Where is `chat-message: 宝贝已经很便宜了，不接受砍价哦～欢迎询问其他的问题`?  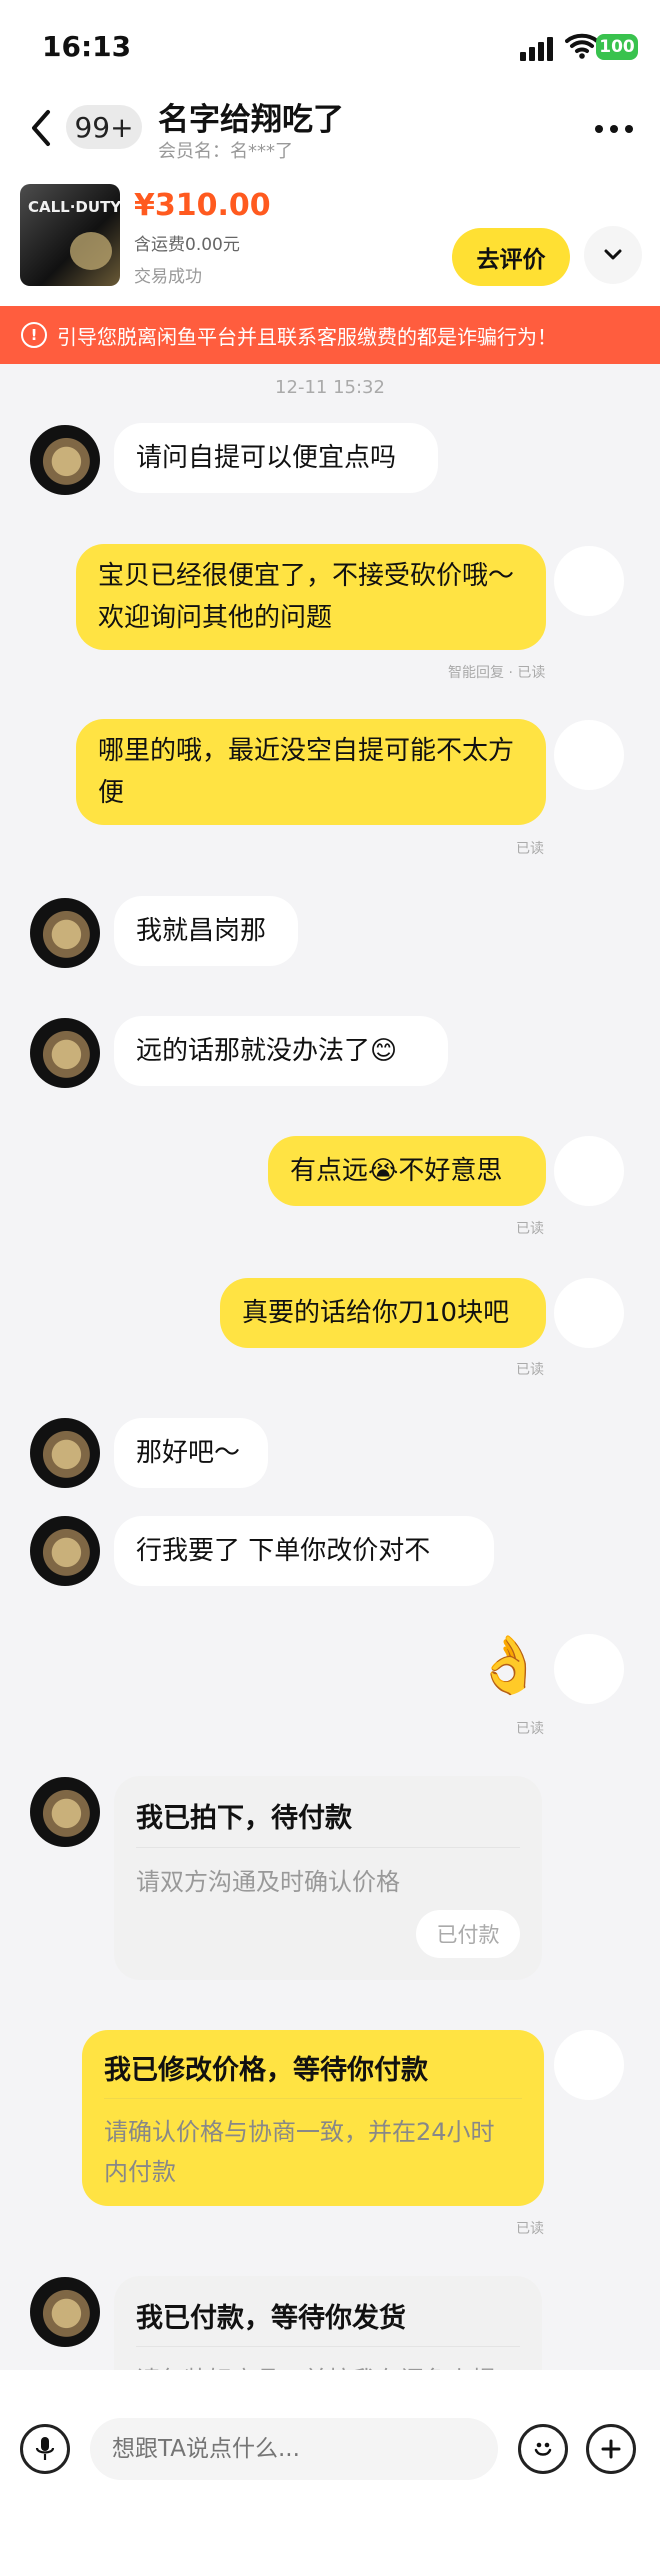 chat-message: 宝贝已经很便宜了，不接受砍价哦～欢迎询问其他的问题 is located at coordinates (311, 597).